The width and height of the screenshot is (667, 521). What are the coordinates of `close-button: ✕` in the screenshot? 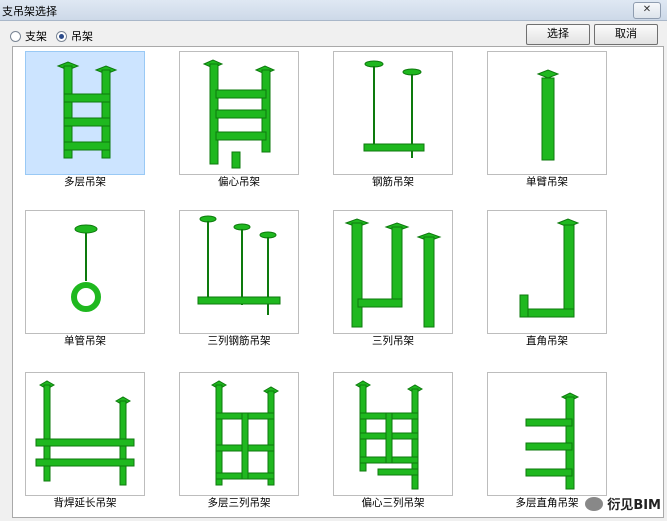 It's located at (647, 10).